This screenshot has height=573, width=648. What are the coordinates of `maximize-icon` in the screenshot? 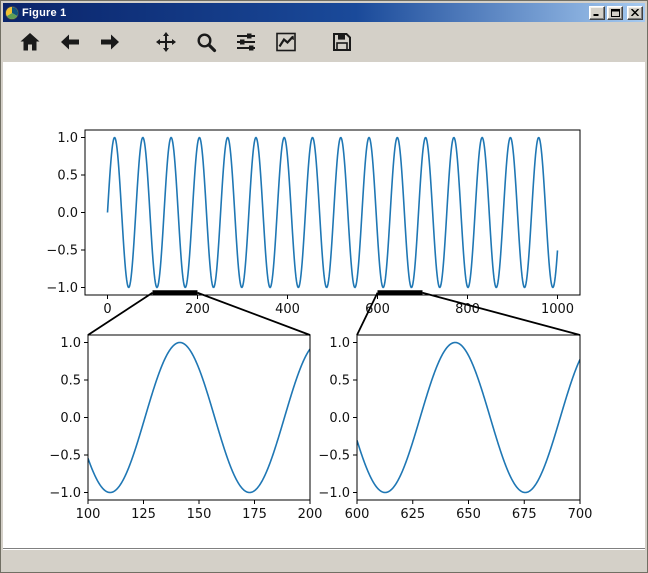 It's located at (615, 12).